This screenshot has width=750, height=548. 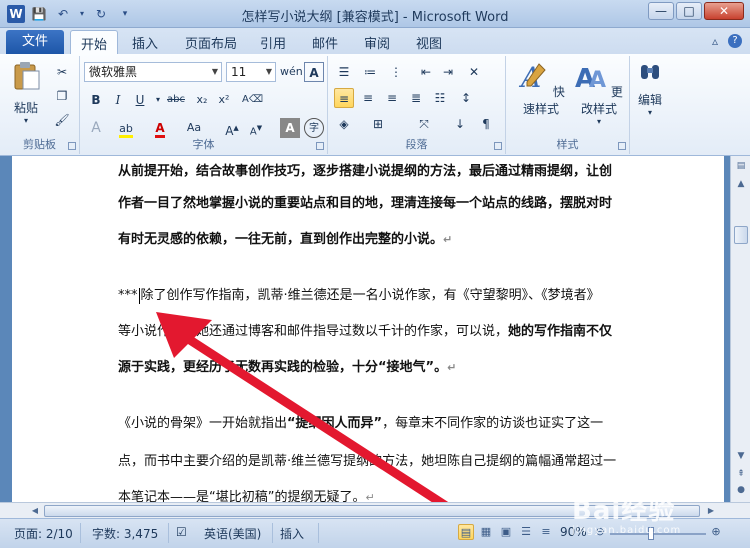 I want to click on scroll-down-icon: ▼, so click(x=741, y=456).